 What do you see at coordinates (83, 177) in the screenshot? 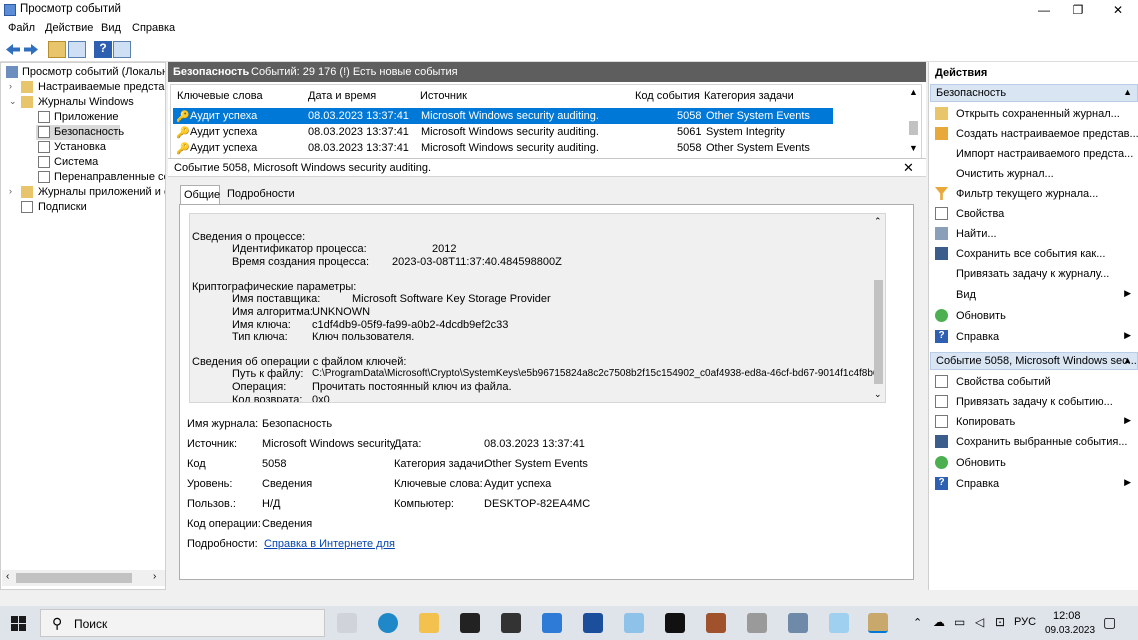
I see `tree-item-forwarded: Перенаправленные события` at bounding box center [83, 177].